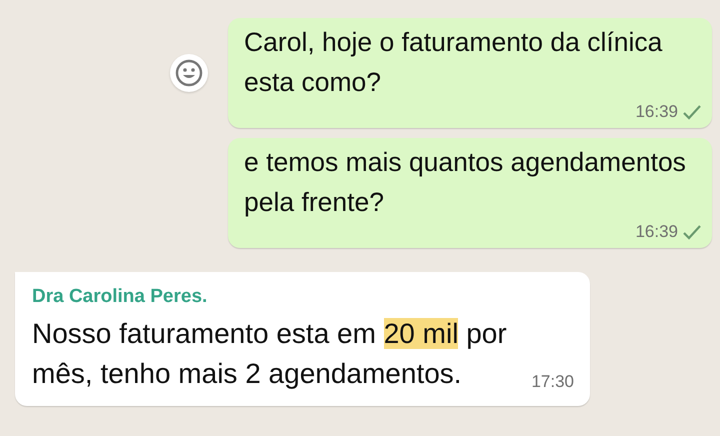 The image size is (720, 436). I want to click on message-text: e temos mais quantos agendamentos pela frente?, so click(465, 182).